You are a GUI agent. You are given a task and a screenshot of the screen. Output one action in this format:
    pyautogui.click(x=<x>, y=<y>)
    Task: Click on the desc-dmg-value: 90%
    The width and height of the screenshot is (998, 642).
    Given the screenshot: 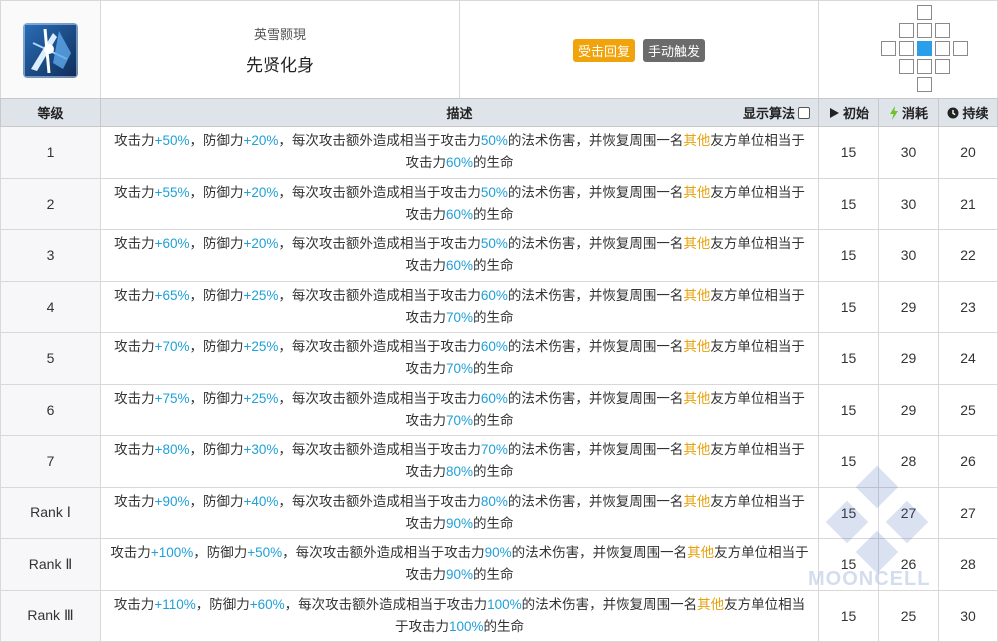 What is the action you would take?
    pyautogui.click(x=498, y=553)
    